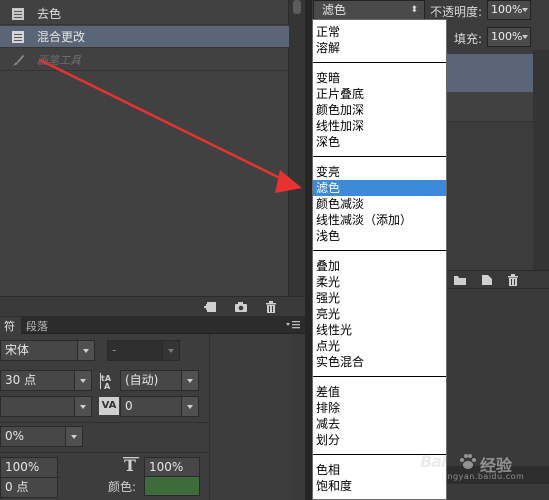 This screenshot has height=500, width=549. I want to click on leading-value: (自动), so click(142, 380).